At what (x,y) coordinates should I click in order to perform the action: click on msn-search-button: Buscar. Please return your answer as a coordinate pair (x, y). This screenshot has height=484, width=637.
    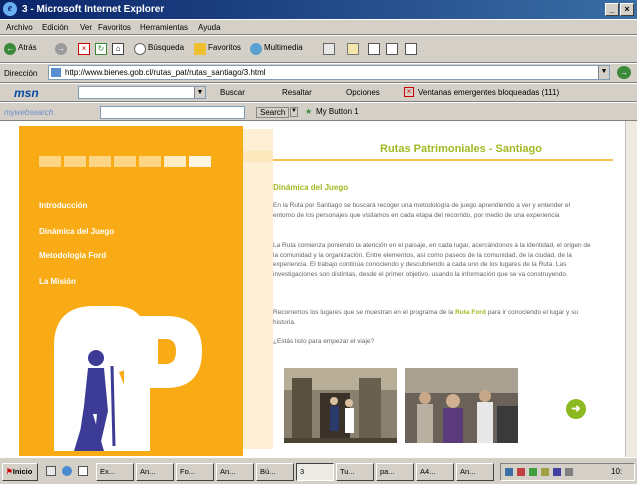
    Looking at the image, I should click on (232, 92).